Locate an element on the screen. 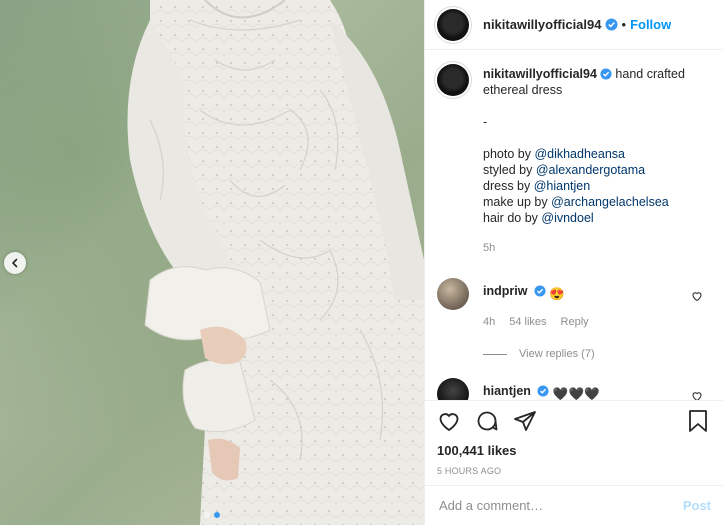  comment-body: hiantjen 🖤🖤🖤 is located at coordinates (541, 389).